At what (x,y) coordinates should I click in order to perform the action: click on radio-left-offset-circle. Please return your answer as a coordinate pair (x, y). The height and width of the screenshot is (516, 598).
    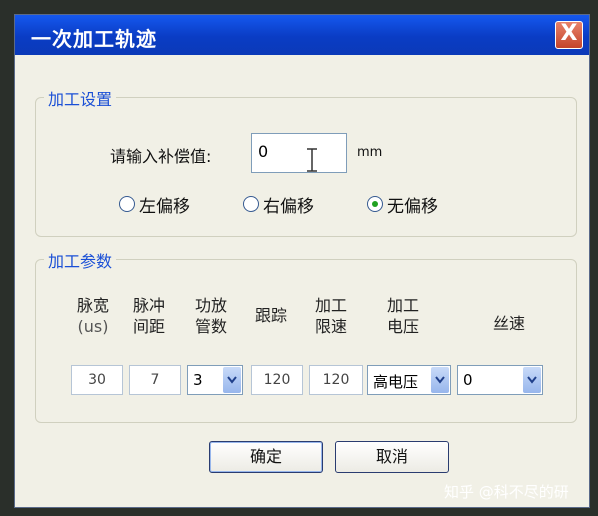
    Looking at the image, I should click on (127, 204).